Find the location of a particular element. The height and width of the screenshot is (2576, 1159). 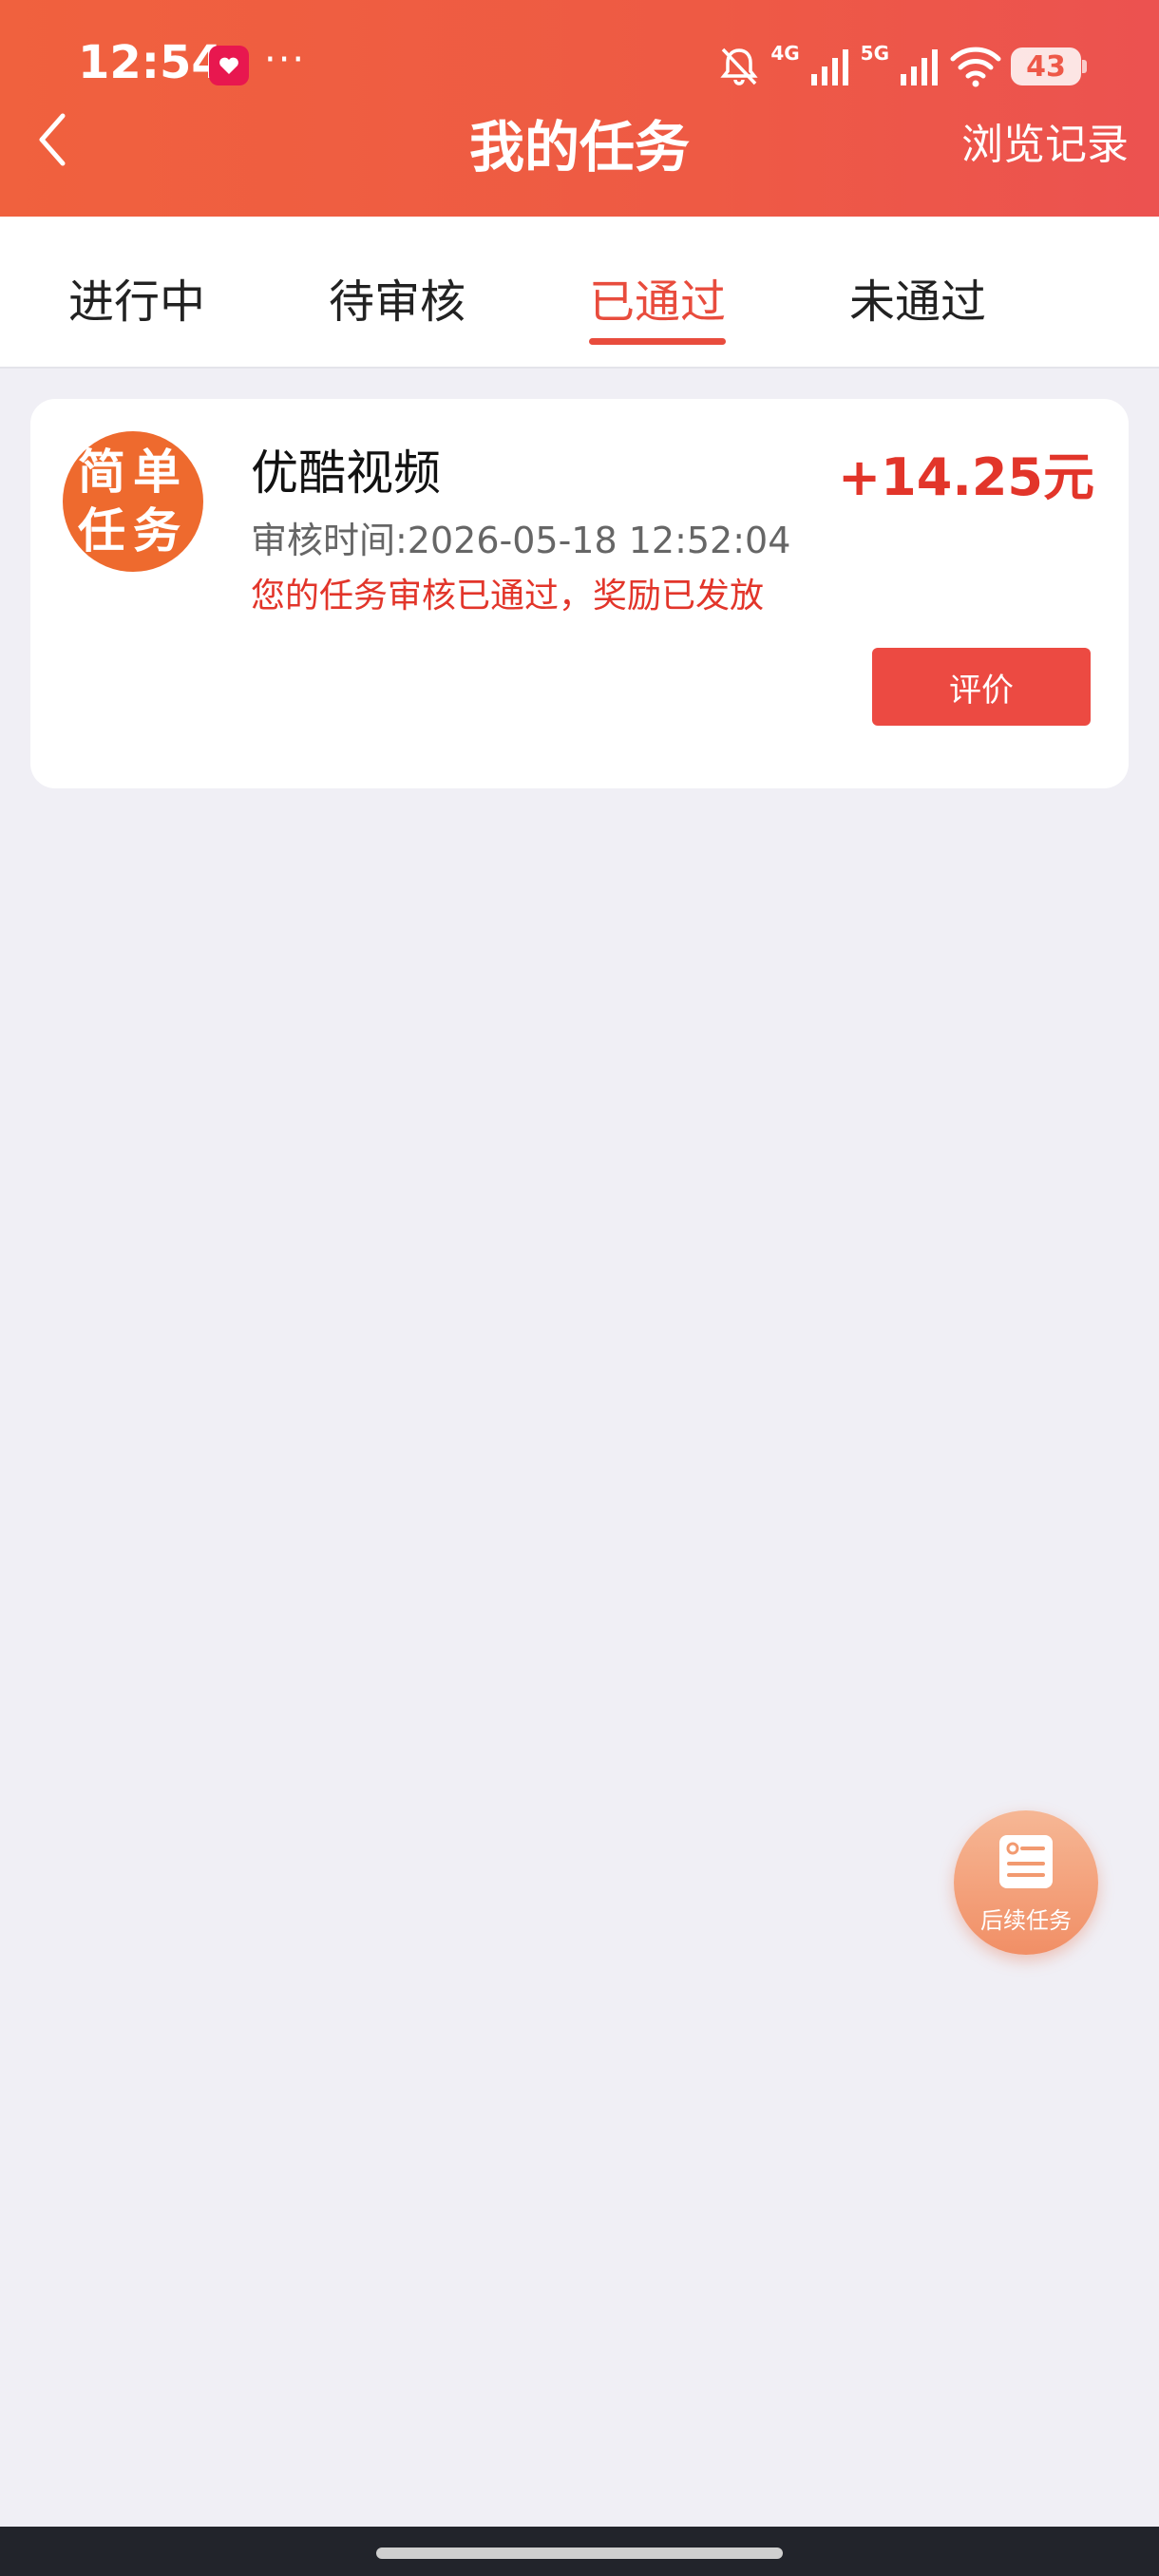

app-notification-icon is located at coordinates (229, 65).